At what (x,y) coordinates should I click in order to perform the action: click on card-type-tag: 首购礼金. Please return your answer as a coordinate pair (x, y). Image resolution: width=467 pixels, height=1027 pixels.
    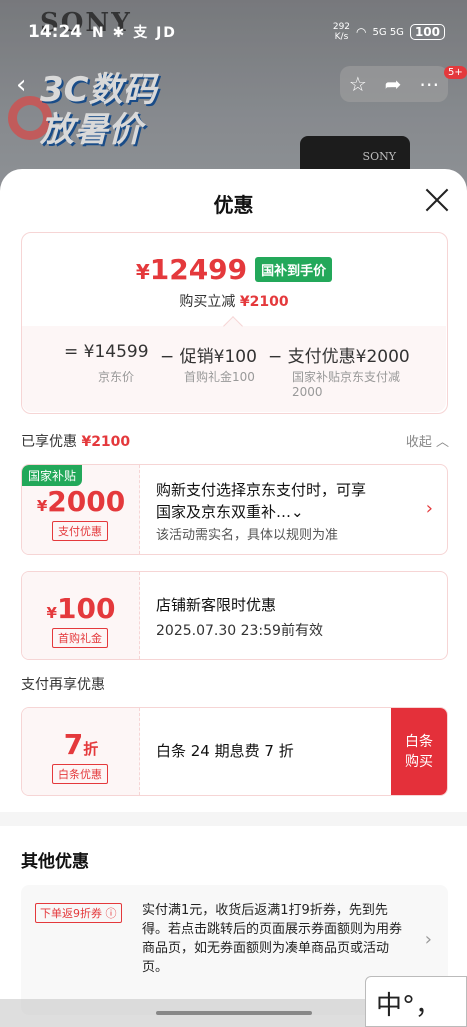
    Looking at the image, I should click on (80, 638).